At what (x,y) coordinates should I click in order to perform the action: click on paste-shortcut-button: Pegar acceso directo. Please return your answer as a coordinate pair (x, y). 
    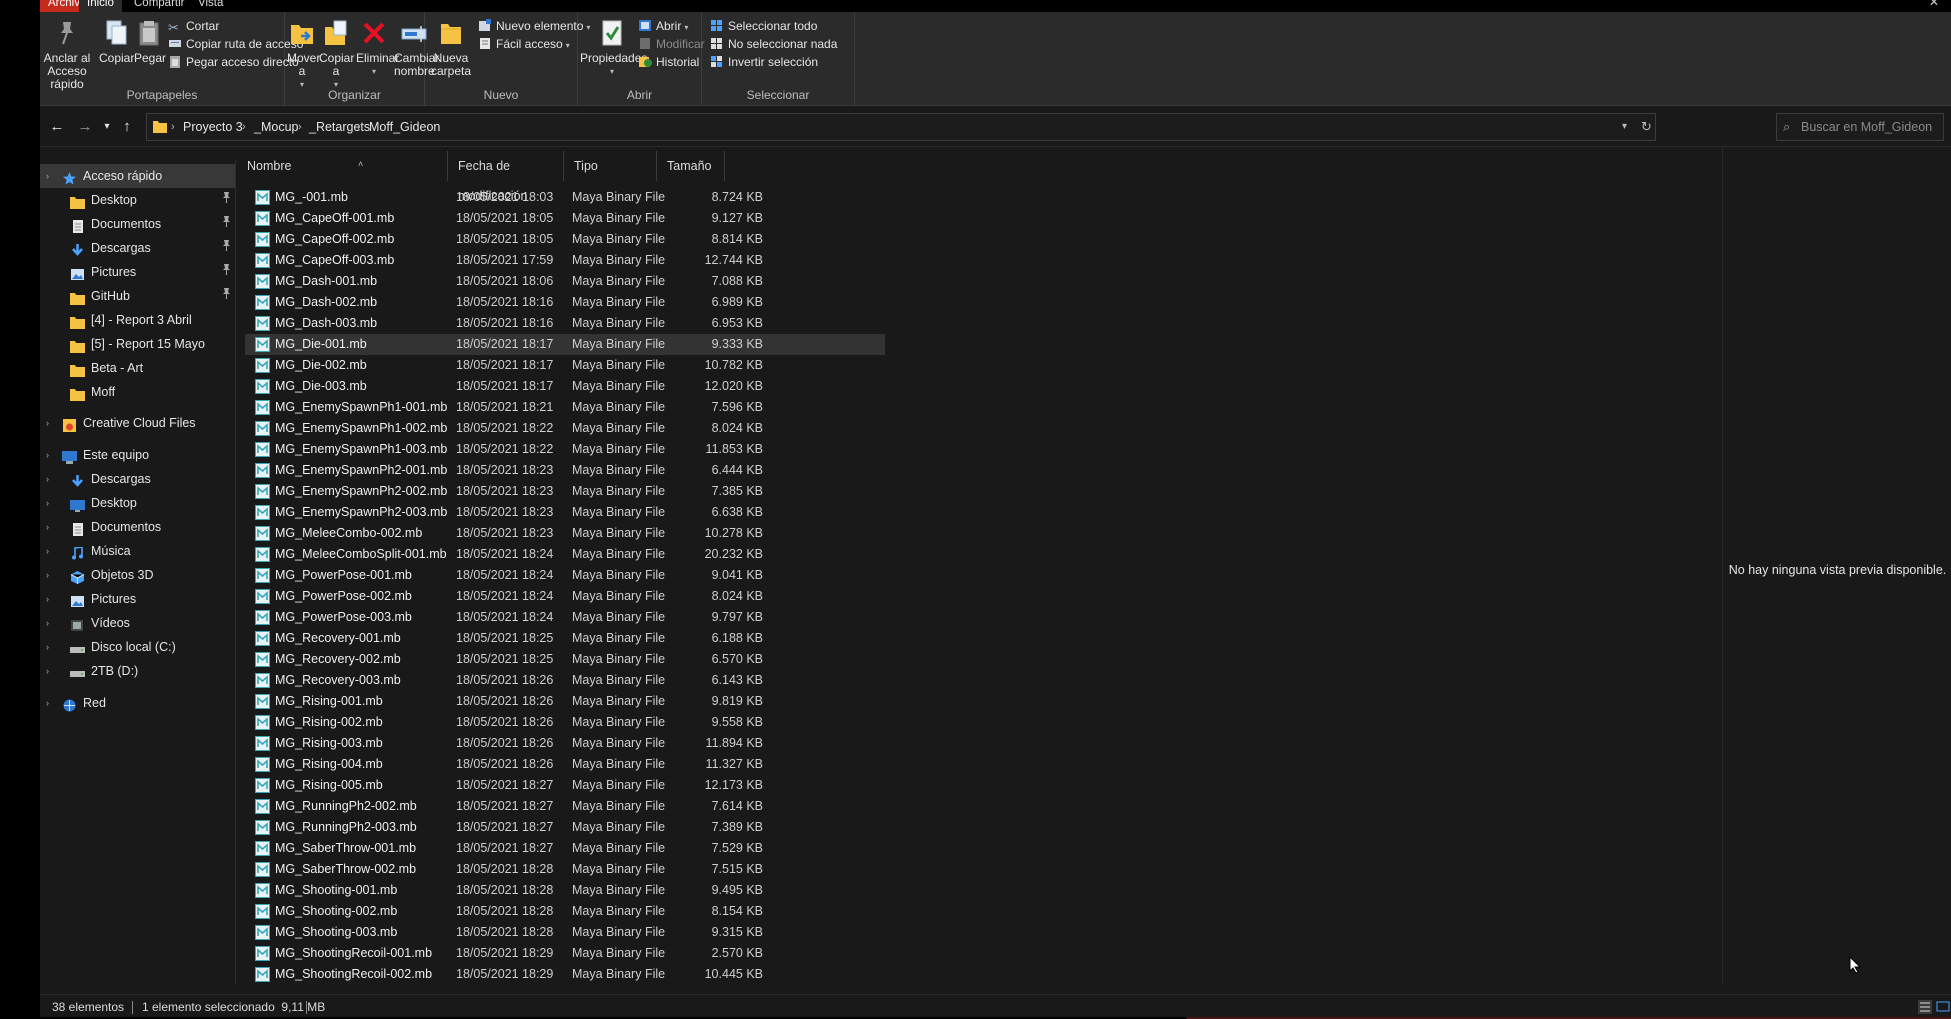
    Looking at the image, I should click on (233, 62).